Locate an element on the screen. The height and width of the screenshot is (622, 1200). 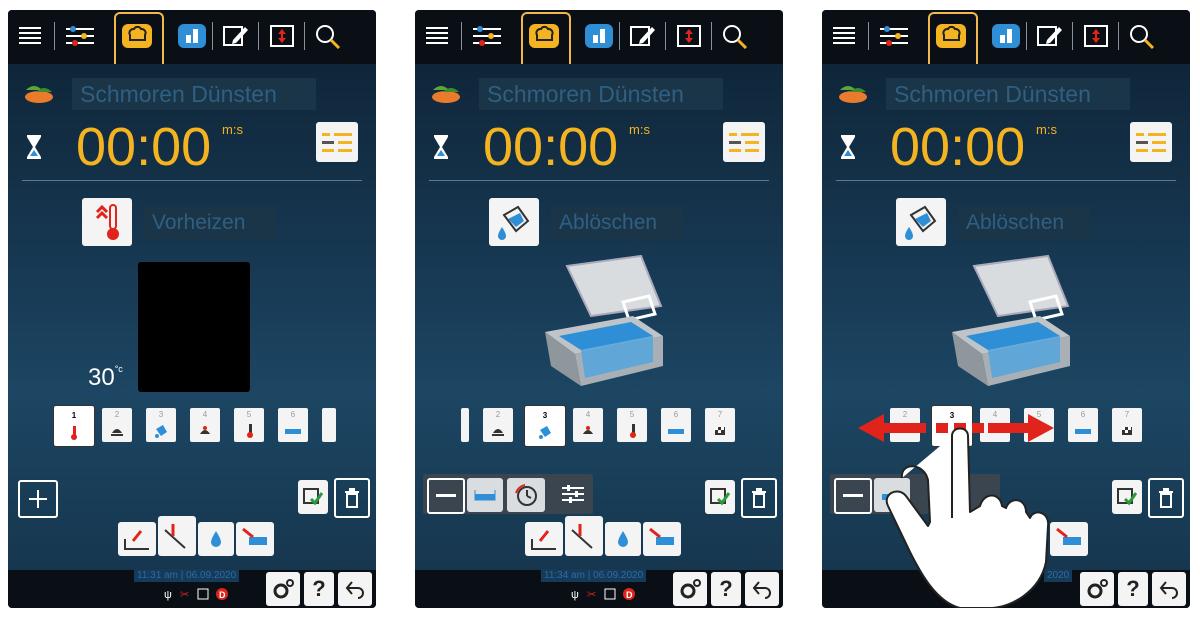
advanced-settings-button is located at coordinates (573, 494).